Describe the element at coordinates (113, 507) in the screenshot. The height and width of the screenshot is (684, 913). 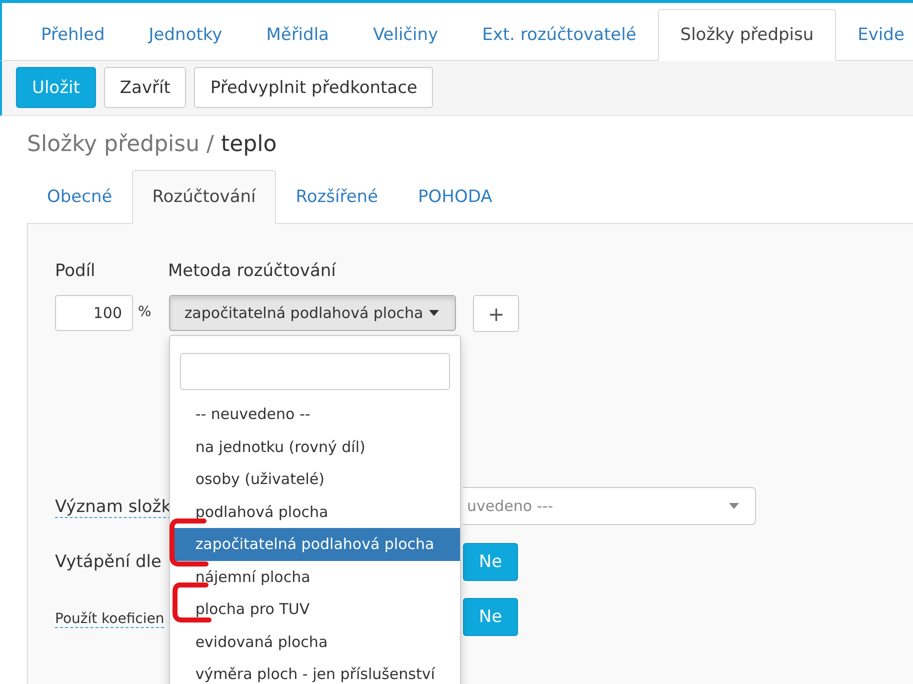
I see `field-label: Význam složk` at that location.